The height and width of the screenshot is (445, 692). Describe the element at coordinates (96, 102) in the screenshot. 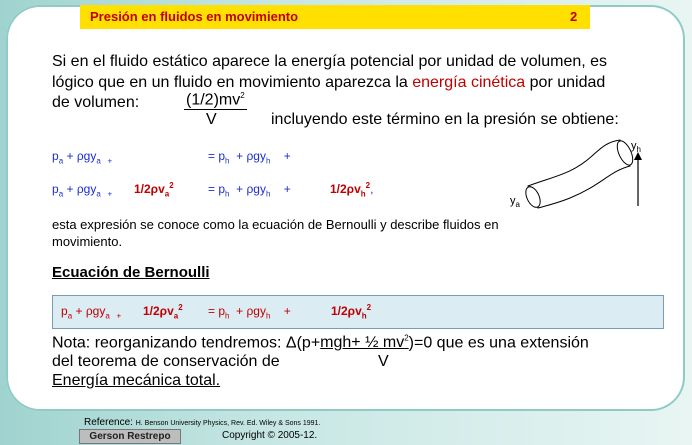

I see `intro-line-3-label: de volumen:` at that location.